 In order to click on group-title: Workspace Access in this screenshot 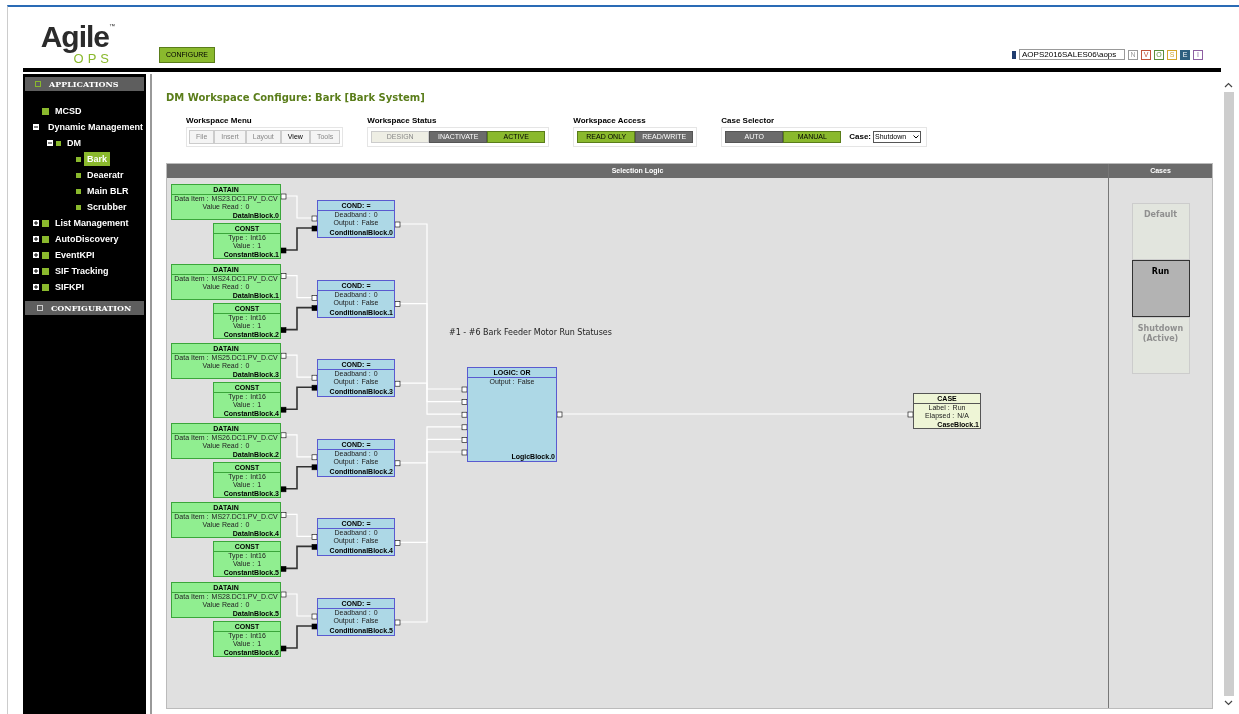, I will do `click(610, 121)`.